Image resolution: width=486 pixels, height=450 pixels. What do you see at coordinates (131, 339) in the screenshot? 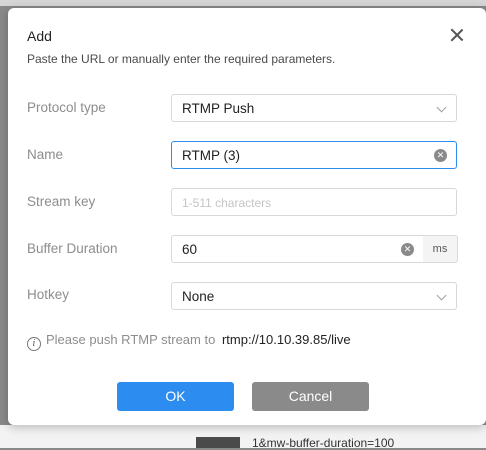
I see `info-text: Please push RTMP stream to` at bounding box center [131, 339].